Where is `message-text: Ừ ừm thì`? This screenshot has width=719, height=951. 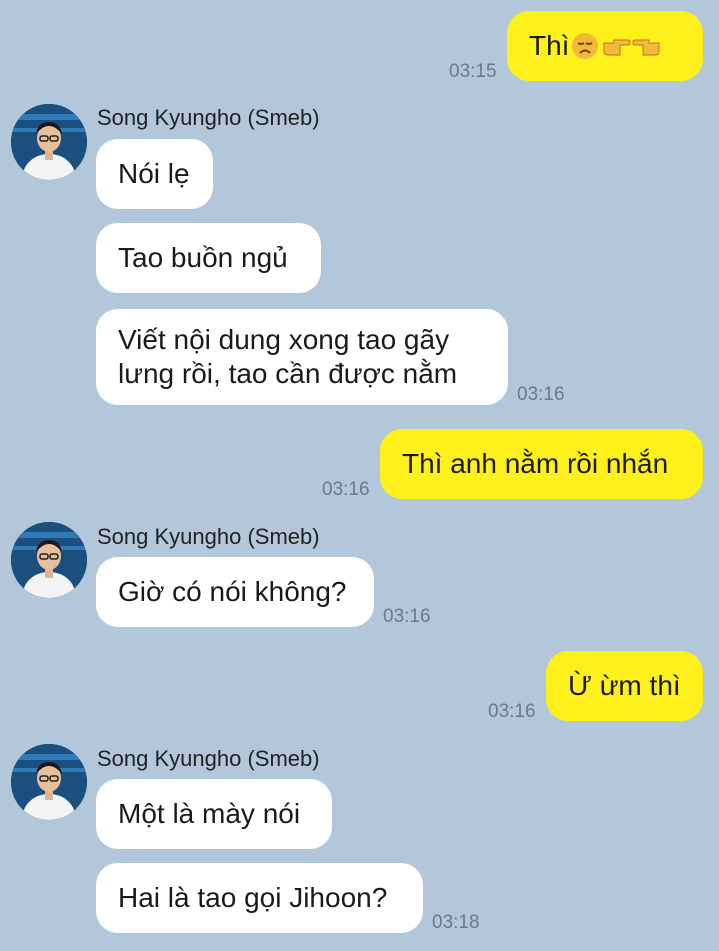 message-text: Ừ ừm thì is located at coordinates (624, 685).